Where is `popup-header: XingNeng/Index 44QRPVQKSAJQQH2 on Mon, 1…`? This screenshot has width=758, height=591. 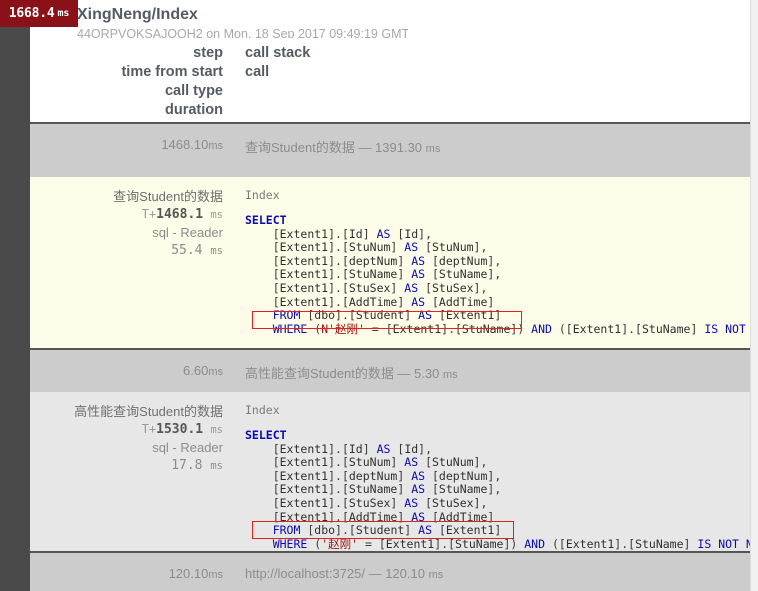
popup-header: XingNeng/Index 44QRPVQKSAJQQH2 on Mon, 1… is located at coordinates (219, 19).